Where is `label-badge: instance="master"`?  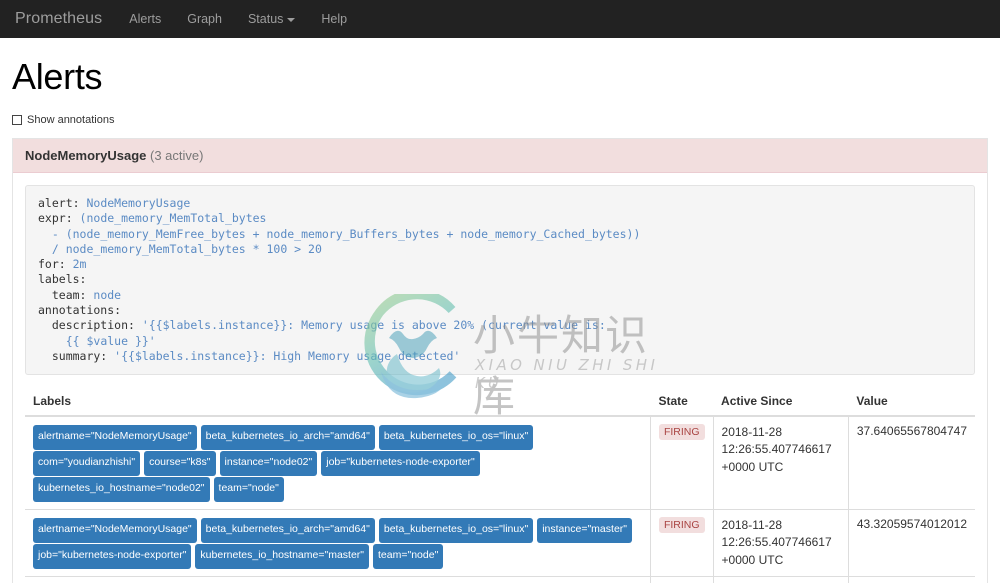
label-badge: instance="master" is located at coordinates (585, 530).